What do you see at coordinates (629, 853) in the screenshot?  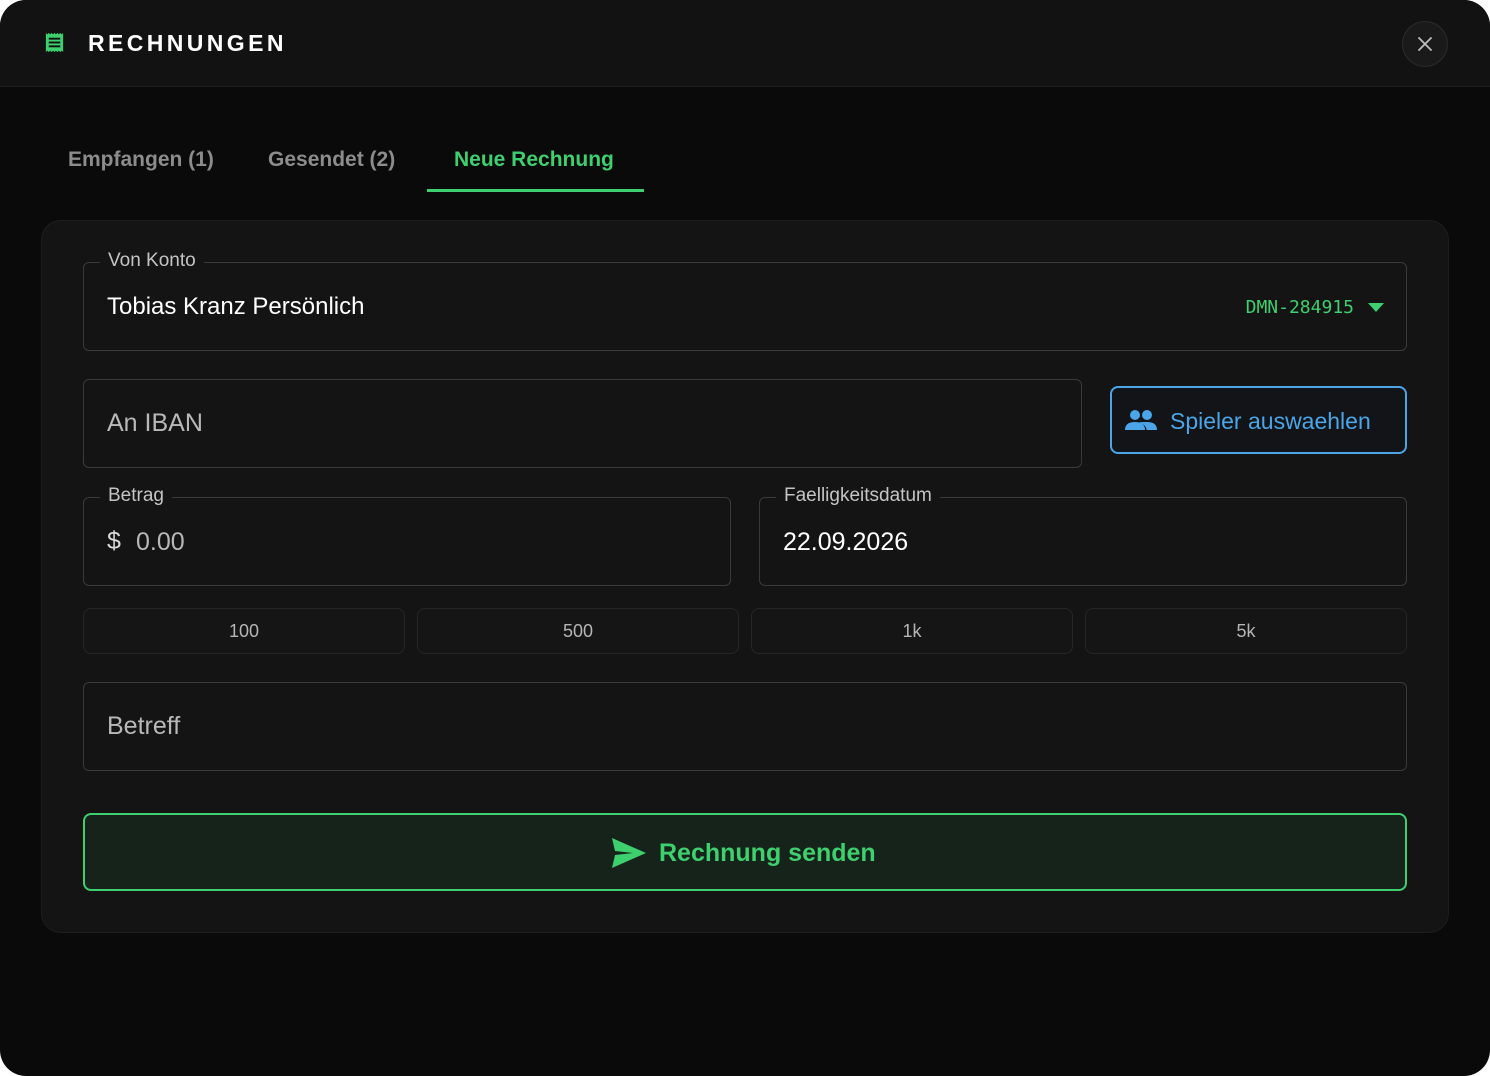 I see `send-icon` at bounding box center [629, 853].